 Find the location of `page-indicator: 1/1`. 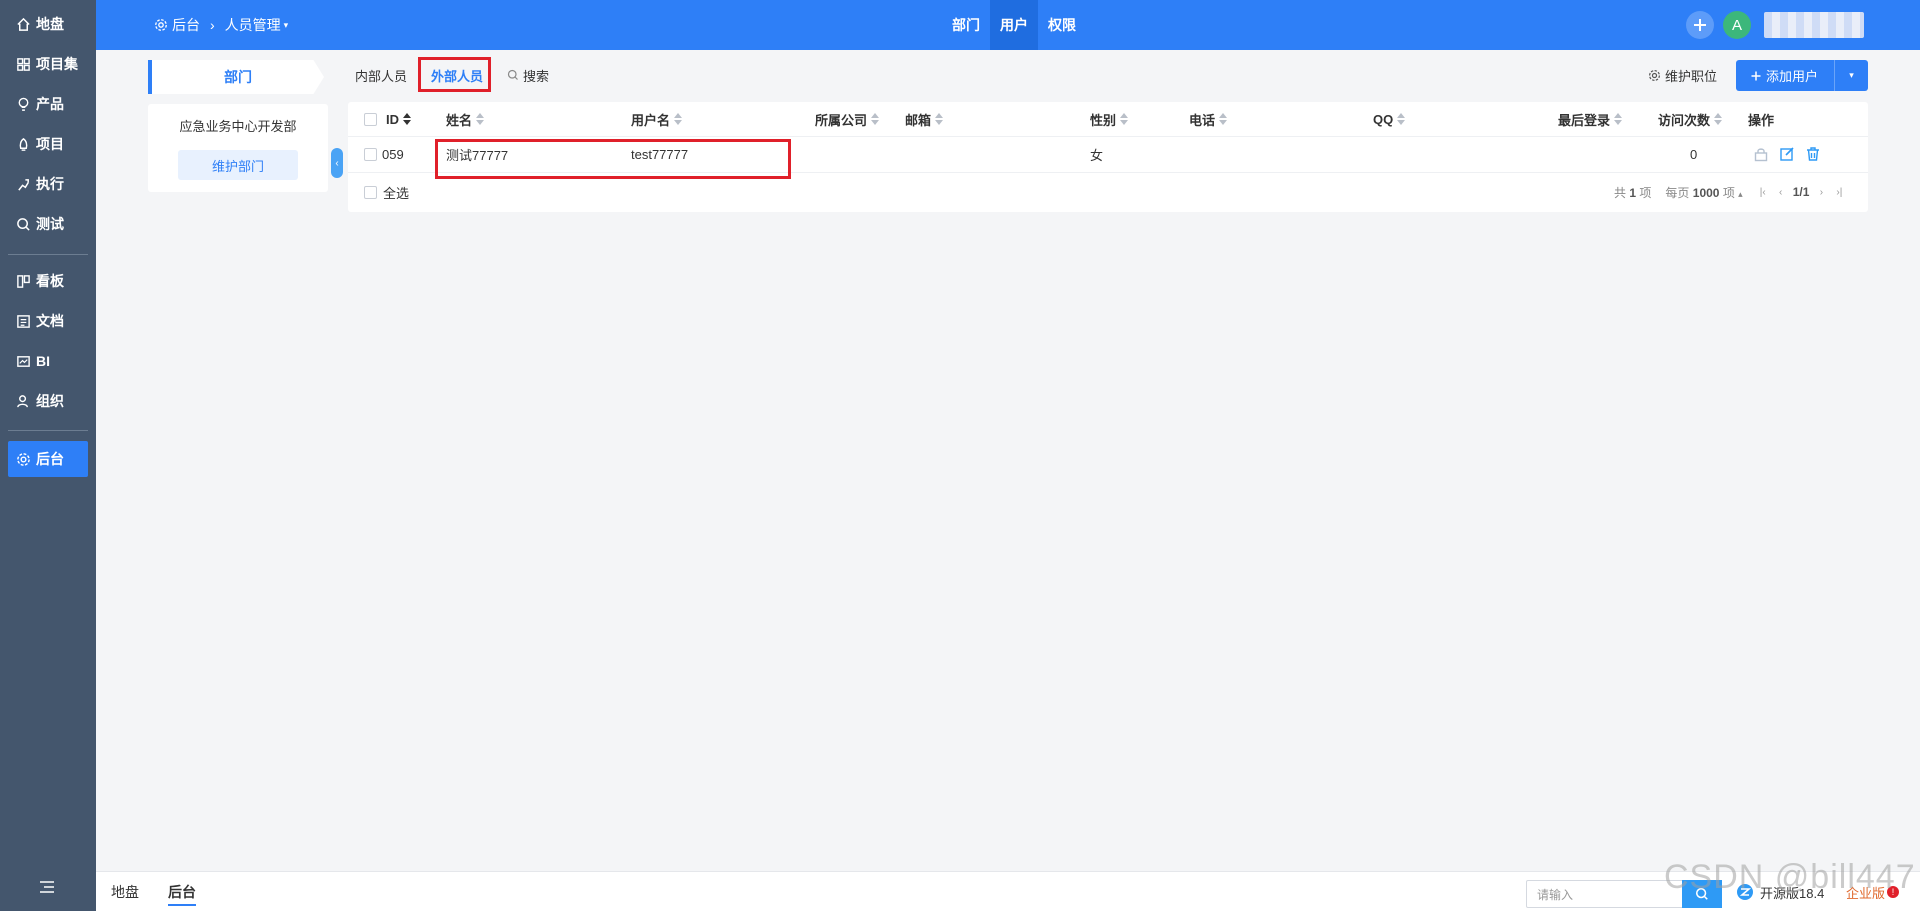

page-indicator: 1/1 is located at coordinates (1801, 192).